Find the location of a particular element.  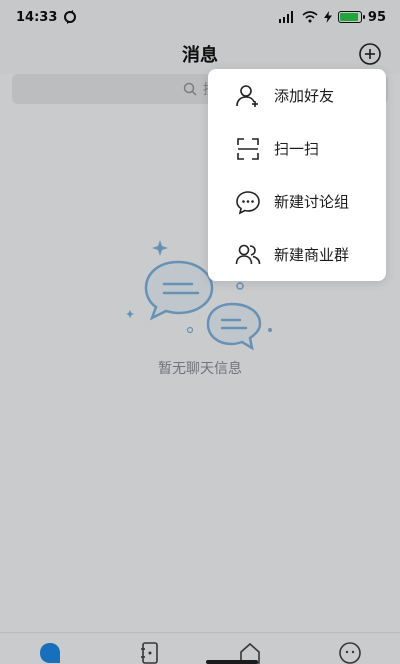

menu-item-add-friend: 添加好友 is located at coordinates (297, 95).